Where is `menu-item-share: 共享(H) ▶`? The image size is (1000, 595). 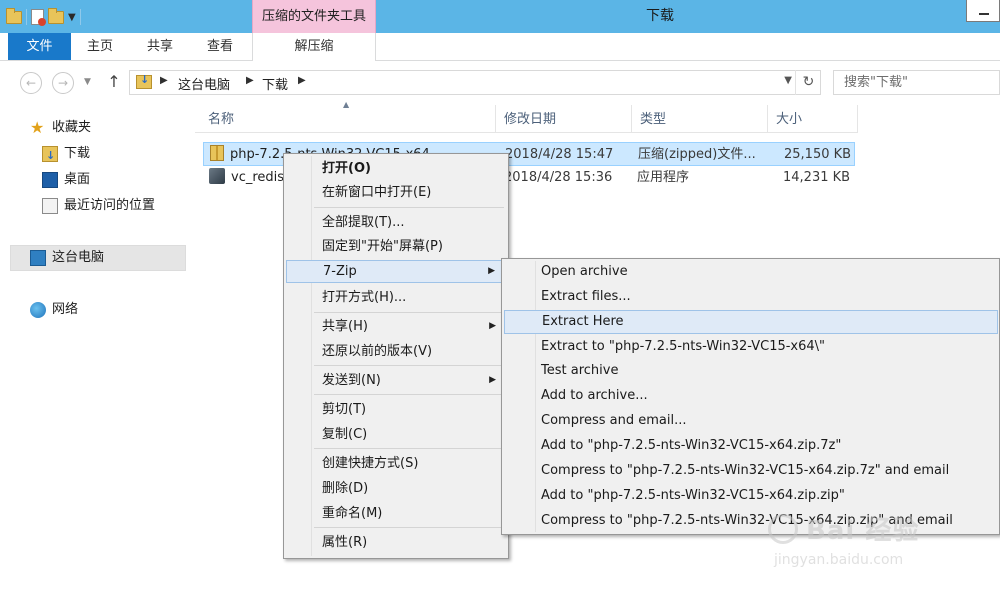 menu-item-share: 共享(H) ▶ is located at coordinates (396, 326).